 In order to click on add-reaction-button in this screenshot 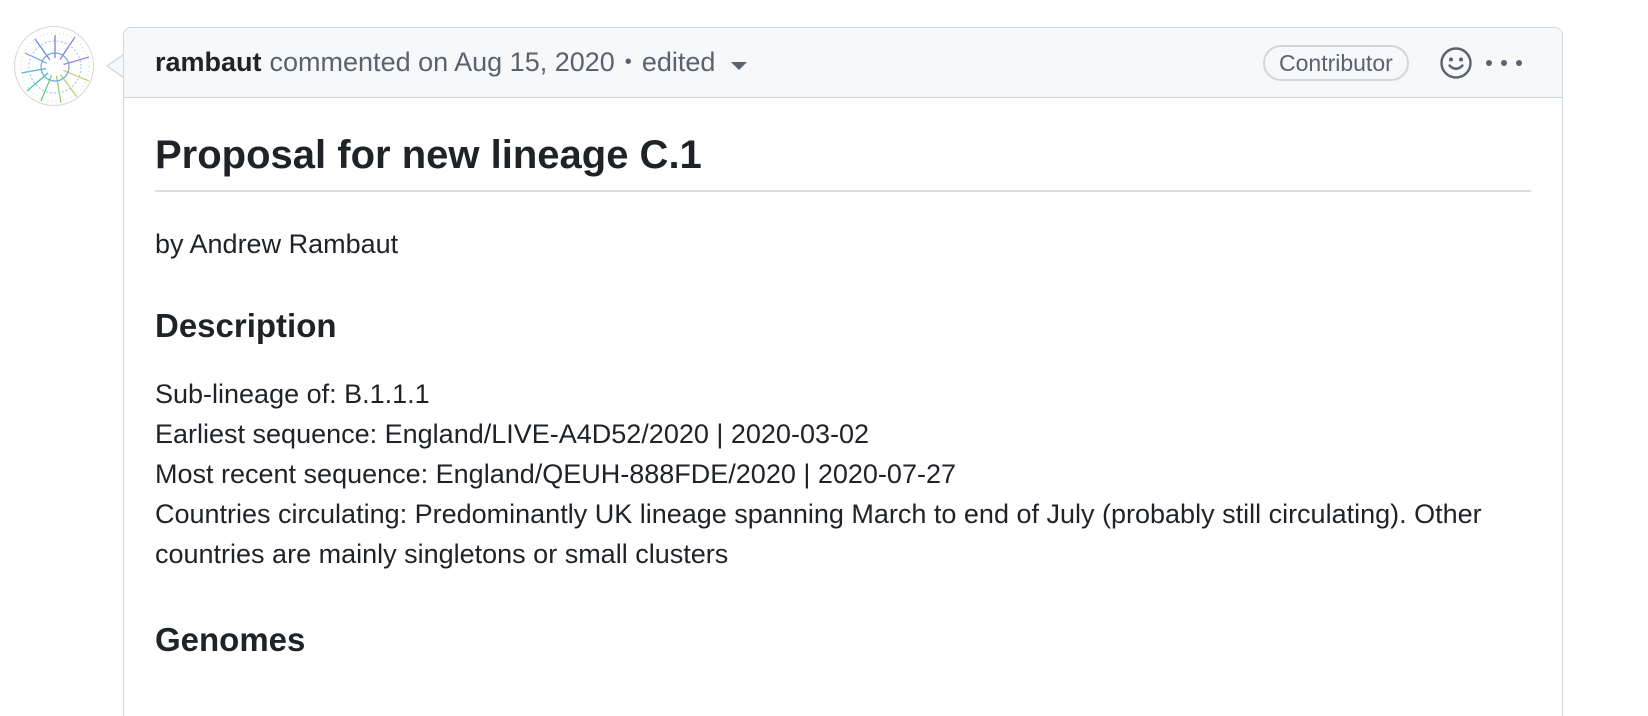, I will do `click(1456, 63)`.